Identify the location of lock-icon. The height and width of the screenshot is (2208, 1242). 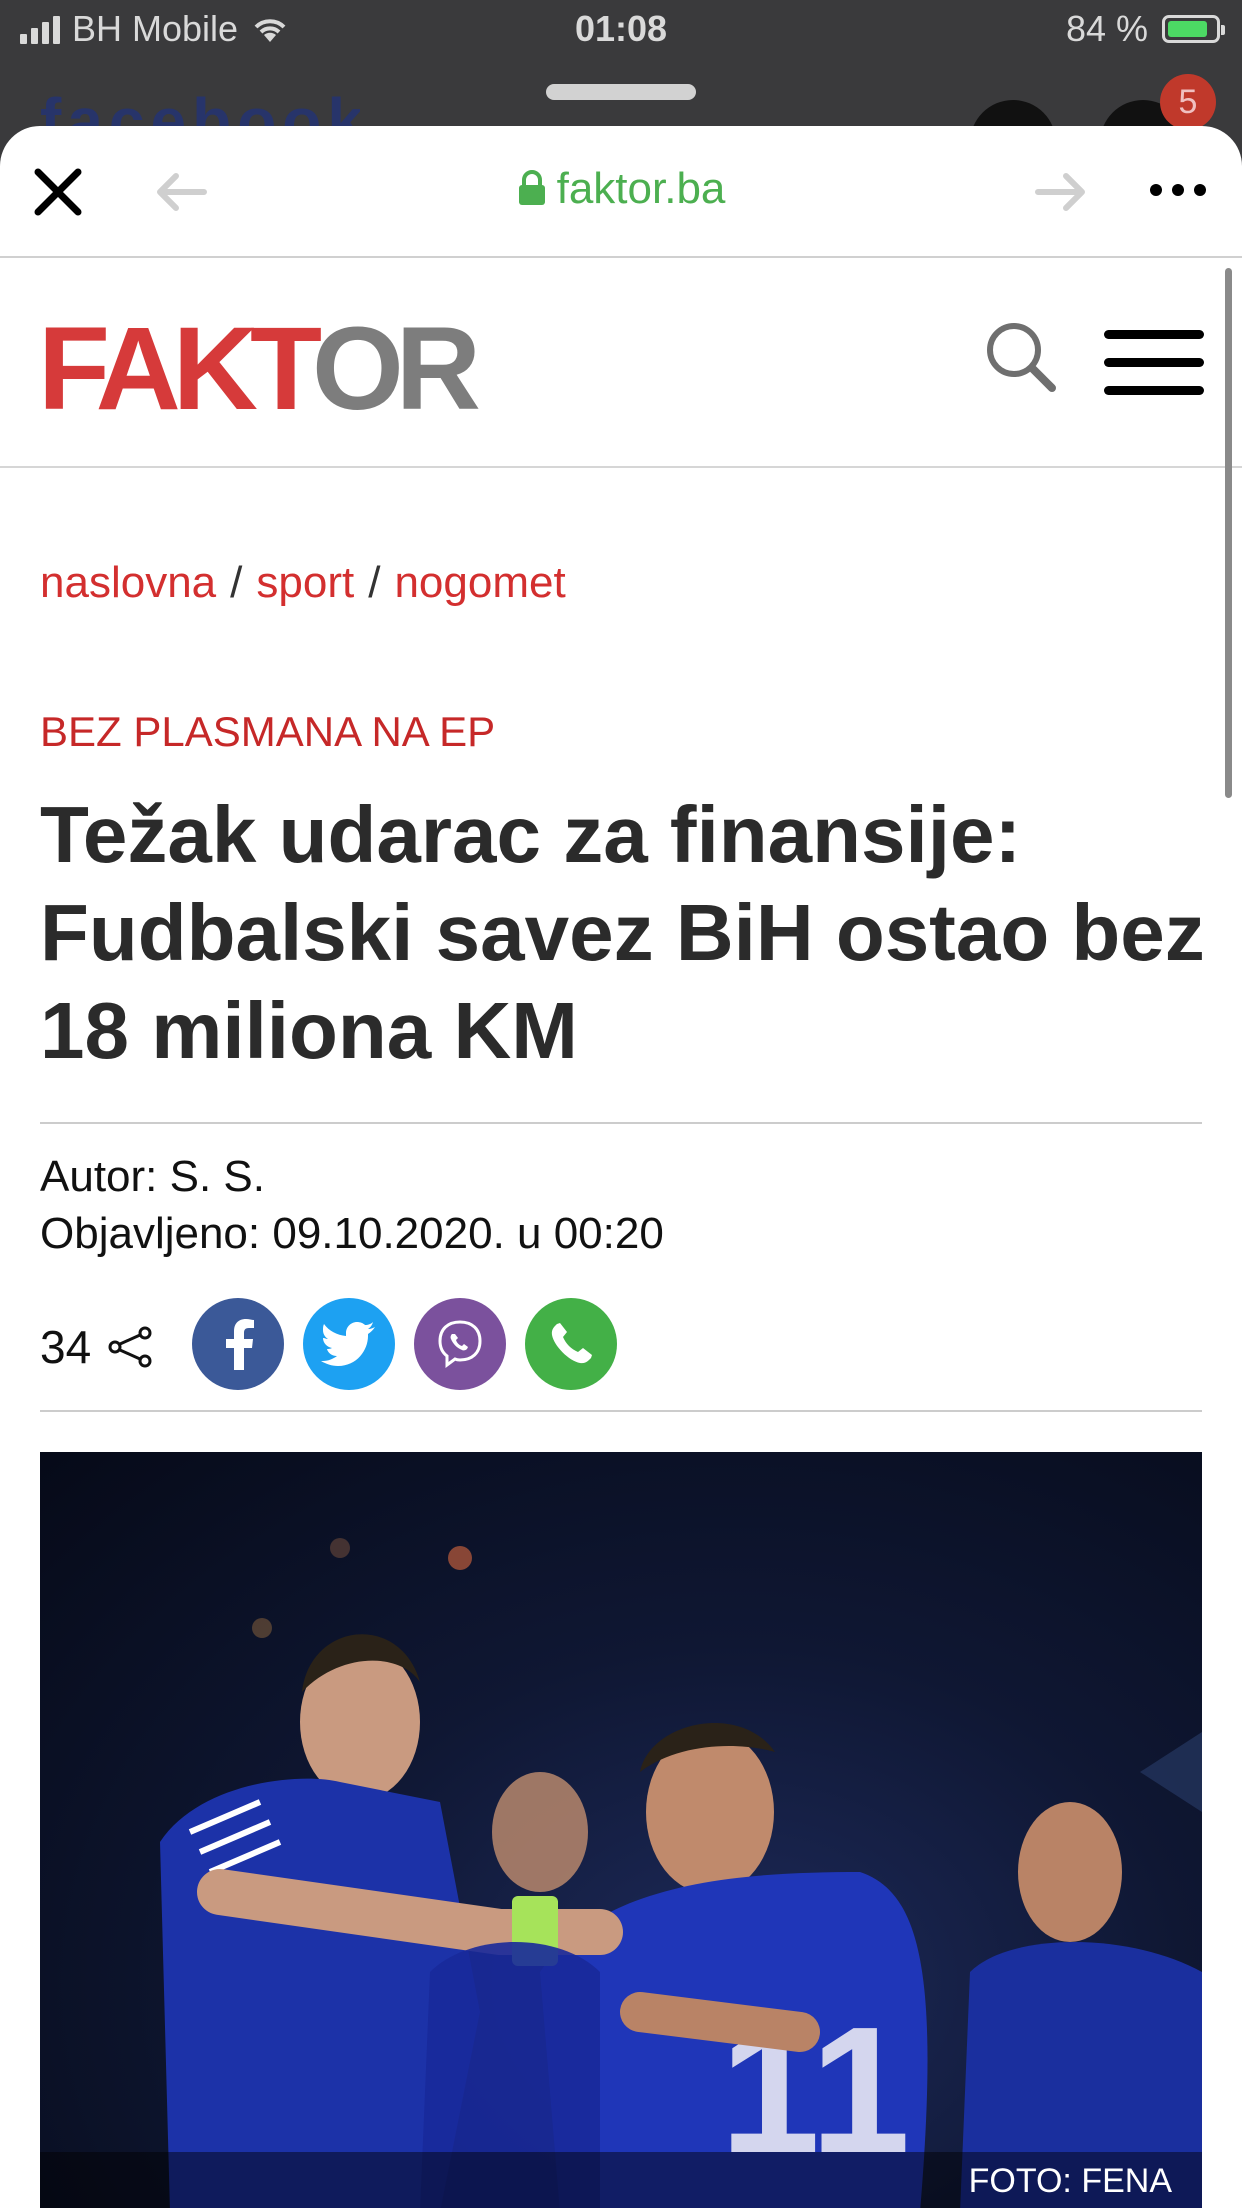
(531, 187).